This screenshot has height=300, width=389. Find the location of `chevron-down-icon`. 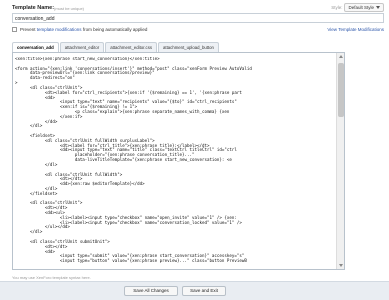

chevron-down-icon is located at coordinates (378, 7).